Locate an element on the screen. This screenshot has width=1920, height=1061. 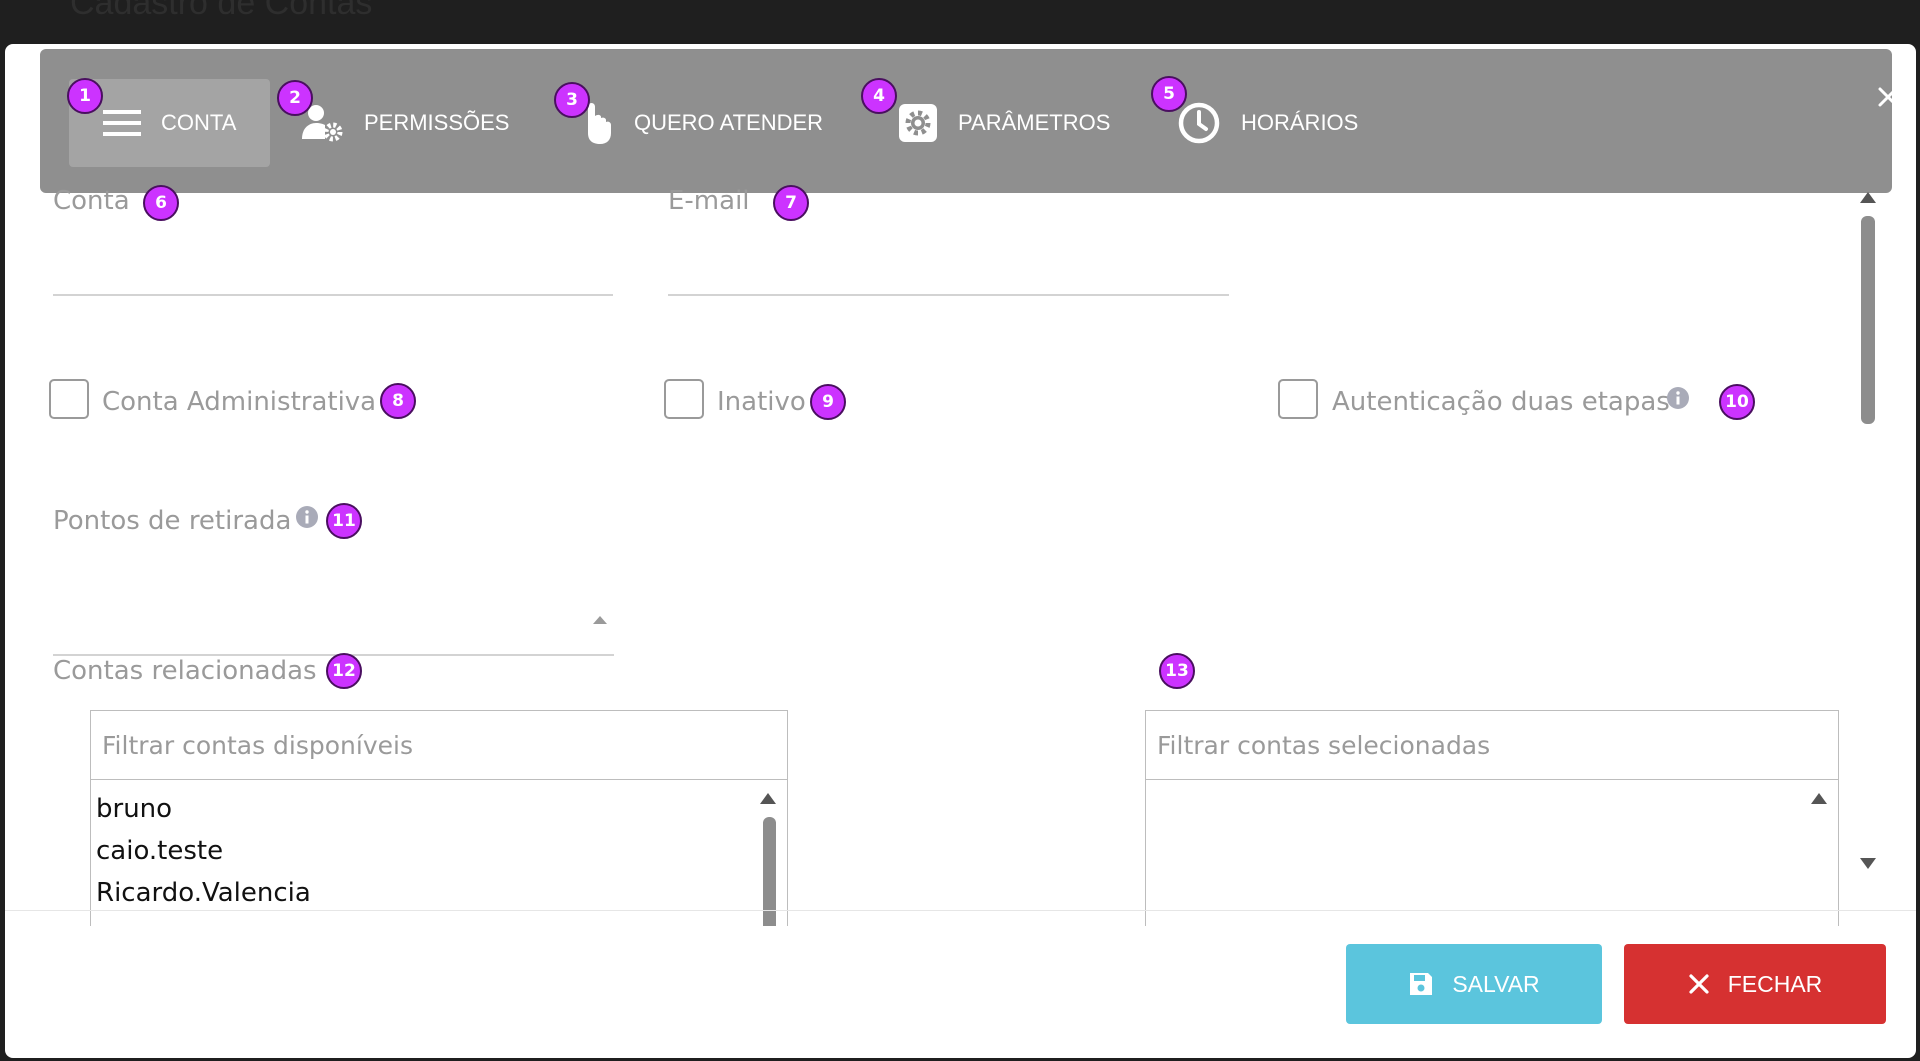
footer-divider is located at coordinates (960, 910).